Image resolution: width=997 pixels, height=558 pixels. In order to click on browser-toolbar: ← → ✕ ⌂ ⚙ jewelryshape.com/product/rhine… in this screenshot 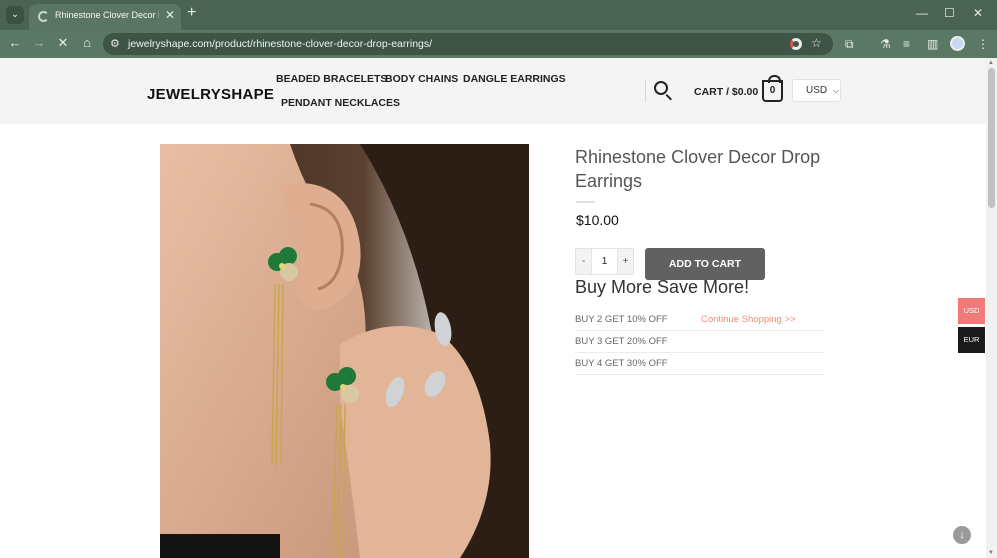, I will do `click(498, 44)`.